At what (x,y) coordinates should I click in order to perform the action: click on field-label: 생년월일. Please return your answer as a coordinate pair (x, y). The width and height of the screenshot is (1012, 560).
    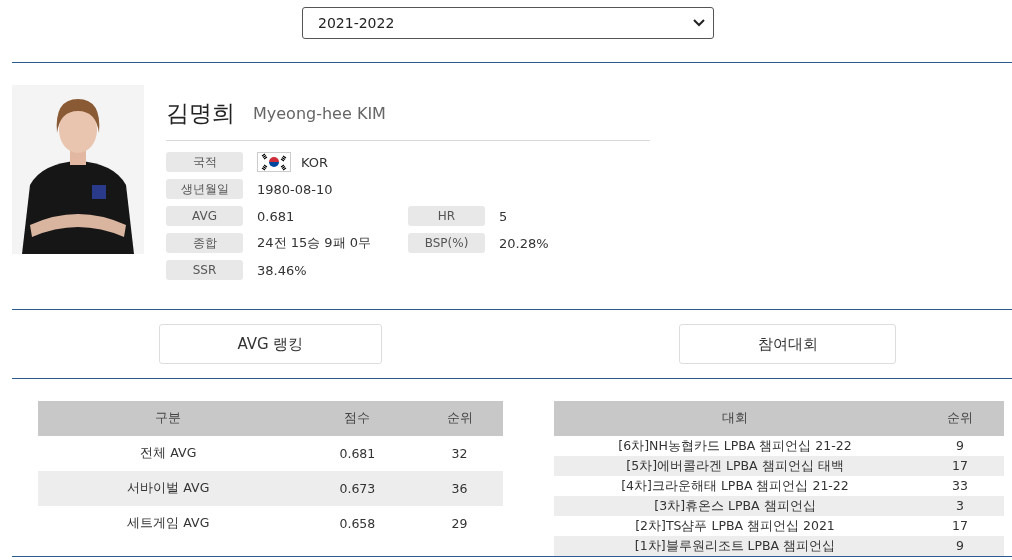
    Looking at the image, I should click on (204, 189).